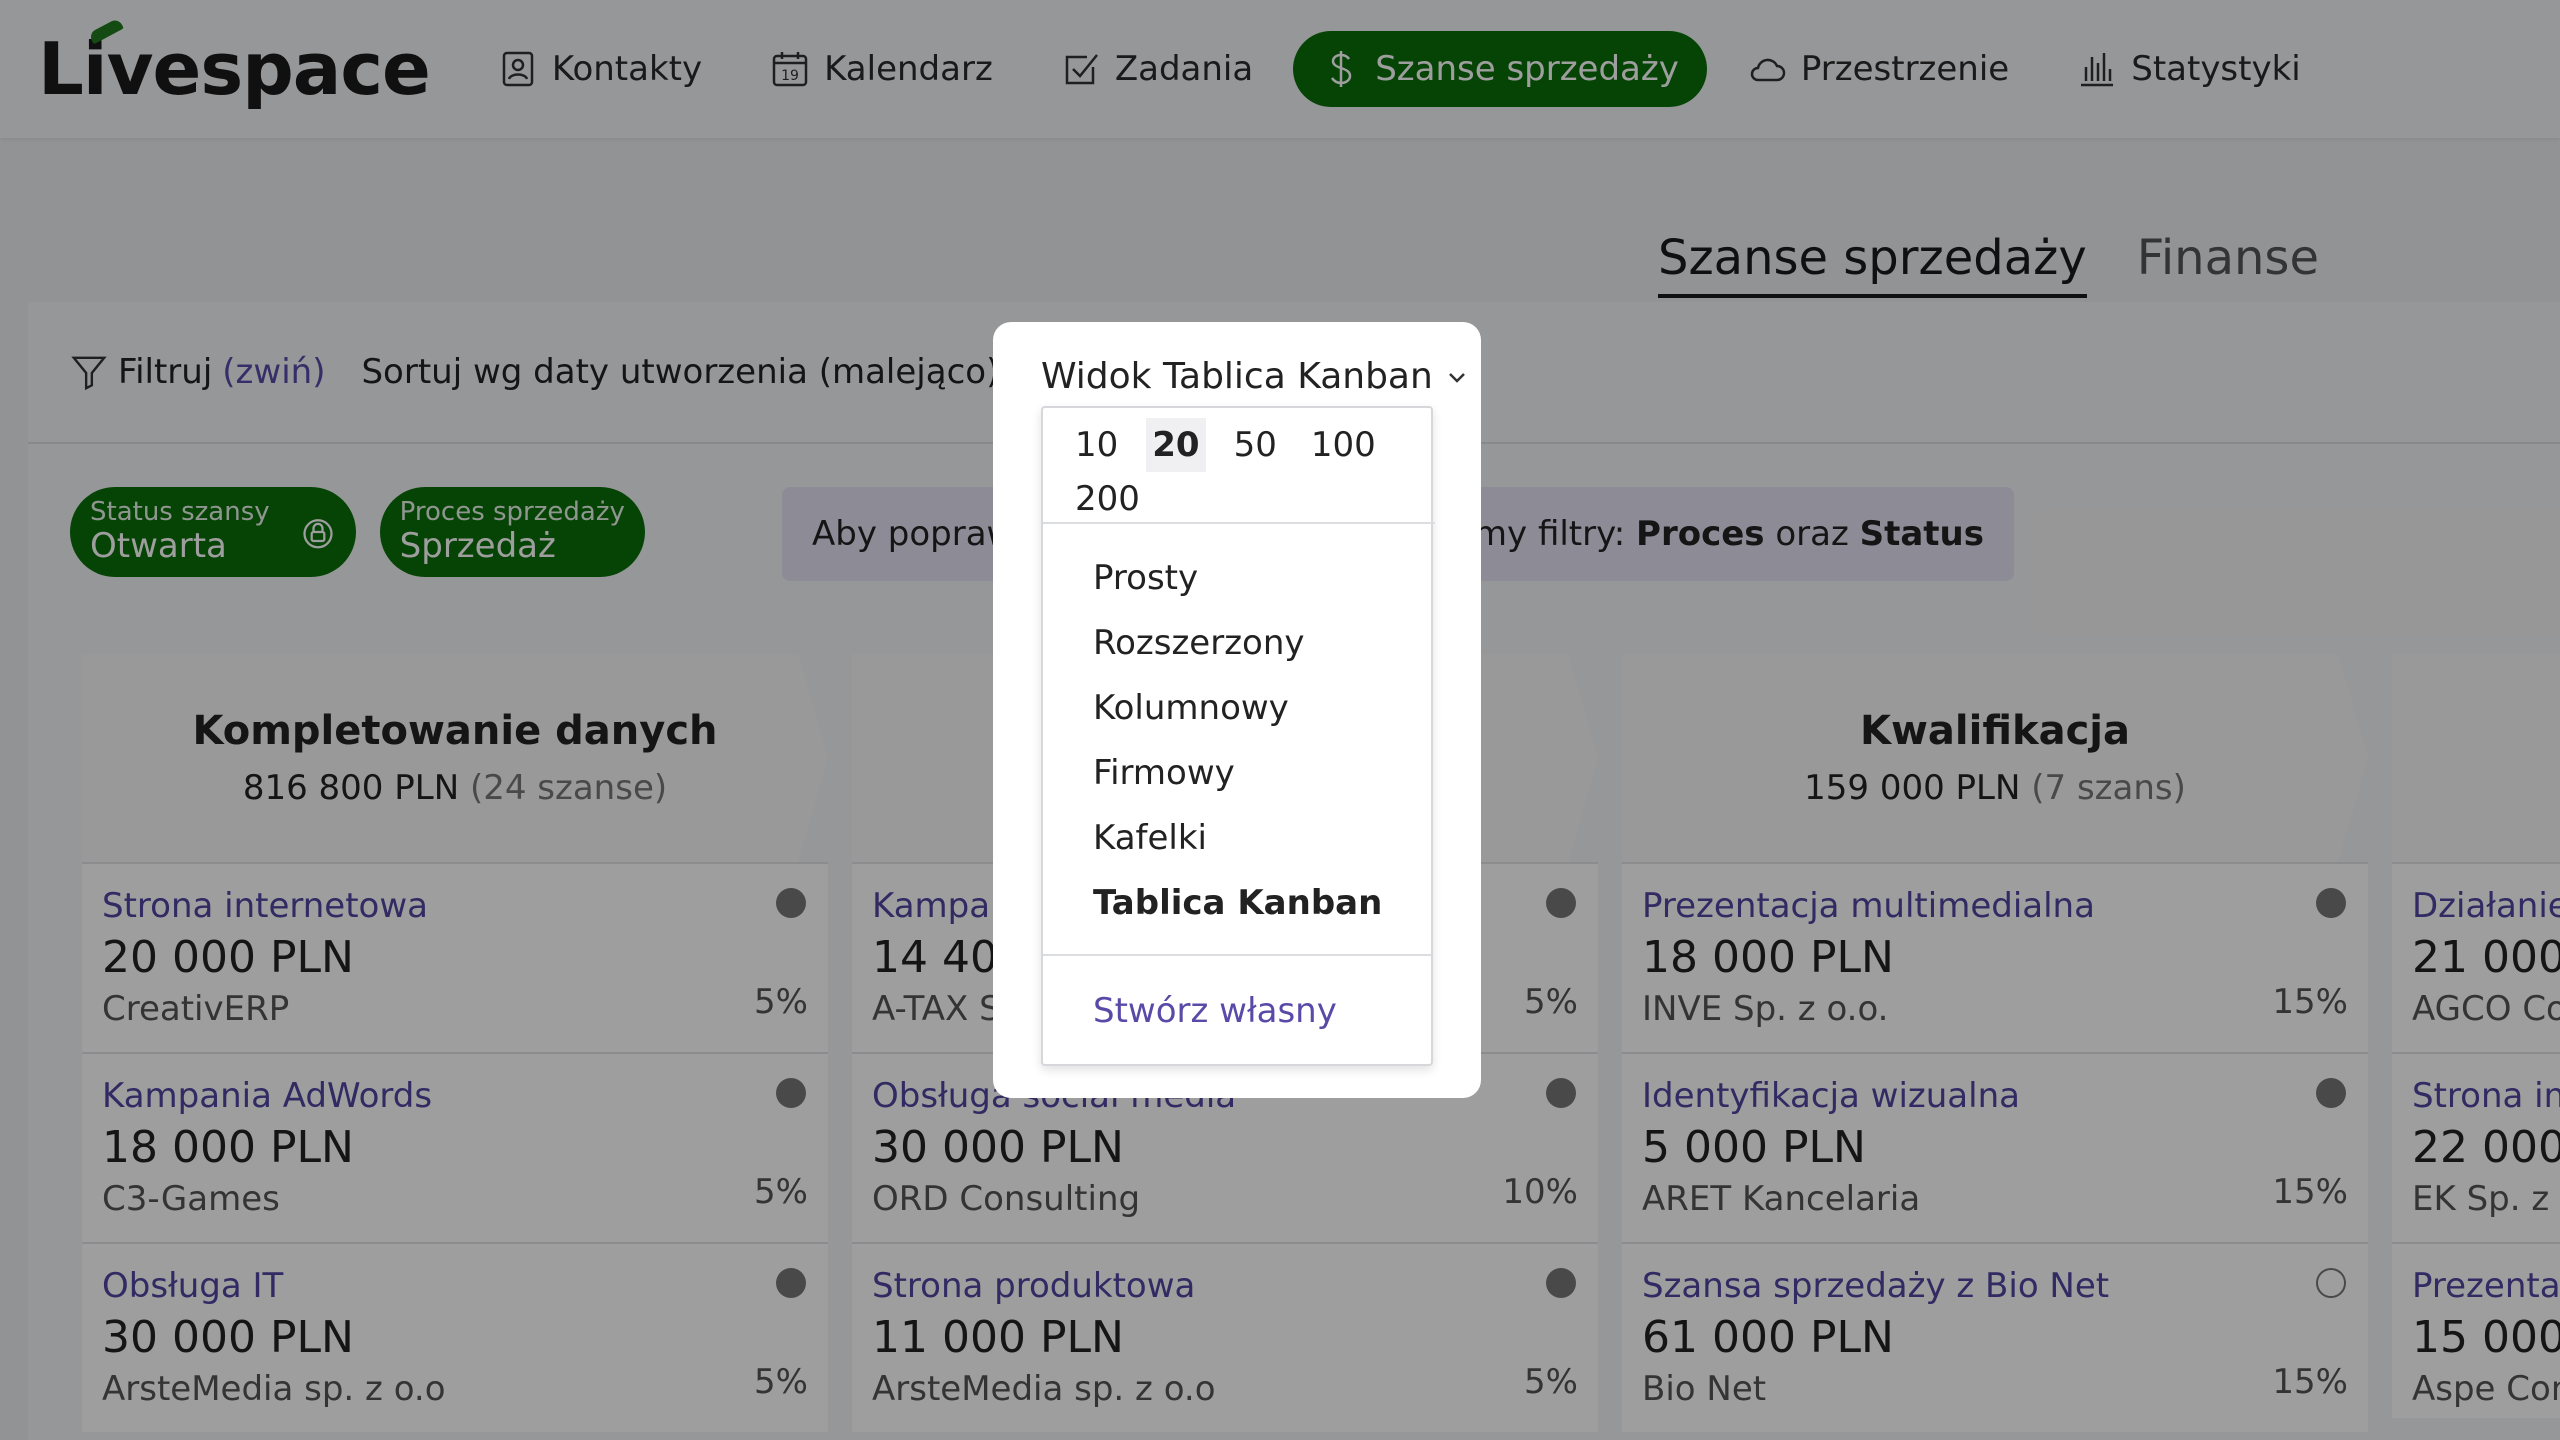 Image resolution: width=2560 pixels, height=1440 pixels. I want to click on page-size-options: 10 20 50 100 200, so click(1239, 466).